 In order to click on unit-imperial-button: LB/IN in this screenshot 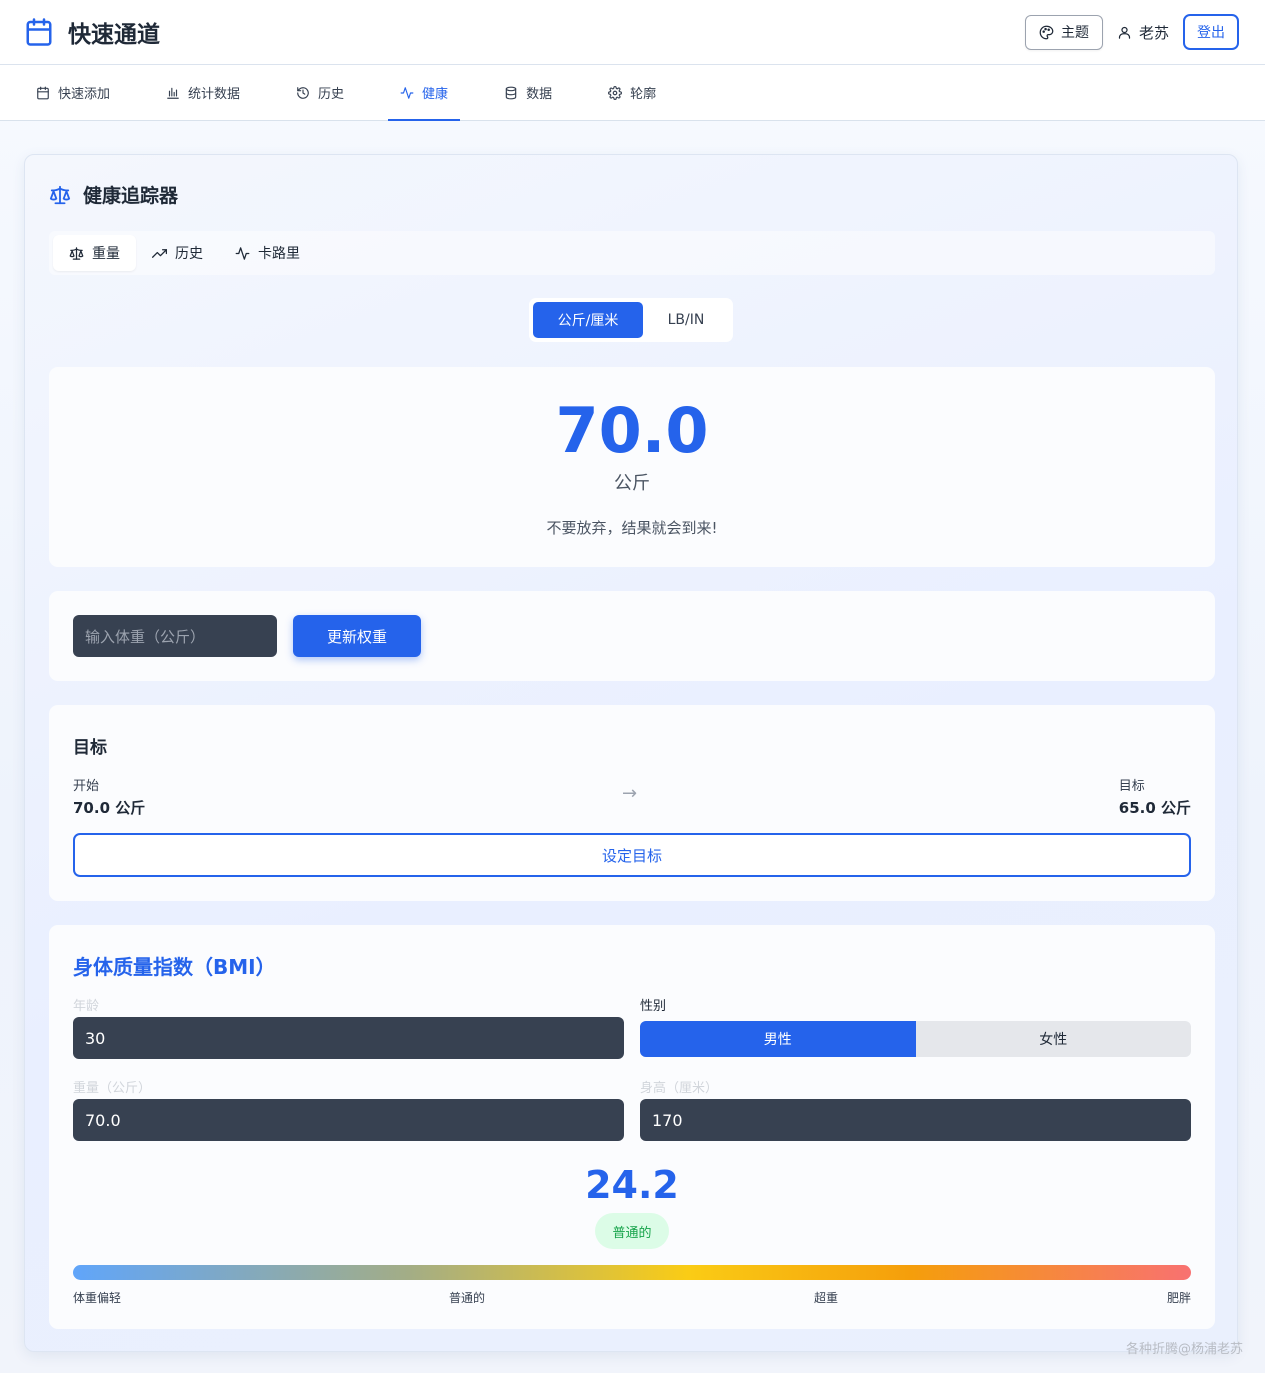, I will do `click(686, 320)`.